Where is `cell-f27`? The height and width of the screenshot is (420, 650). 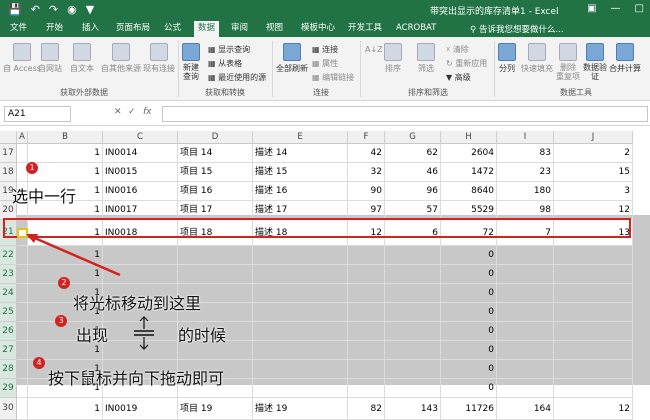 cell-f27 is located at coordinates (366, 350).